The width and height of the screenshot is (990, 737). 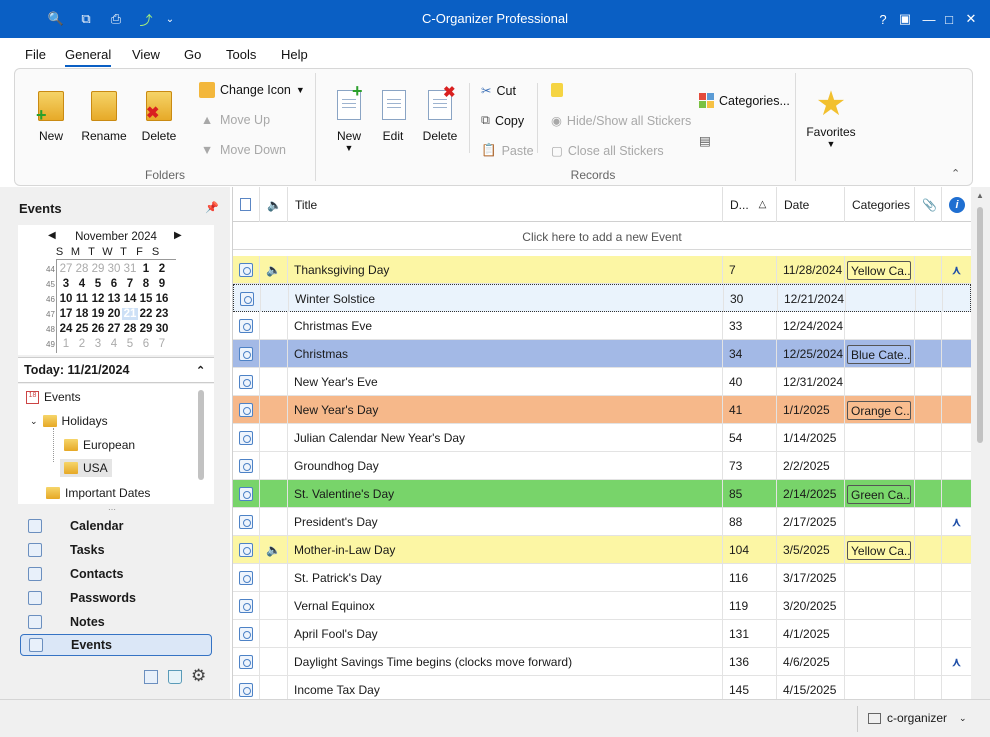 I want to click on close-all-stickers-button: ▢ Close all Stickers, so click(x=607, y=151).